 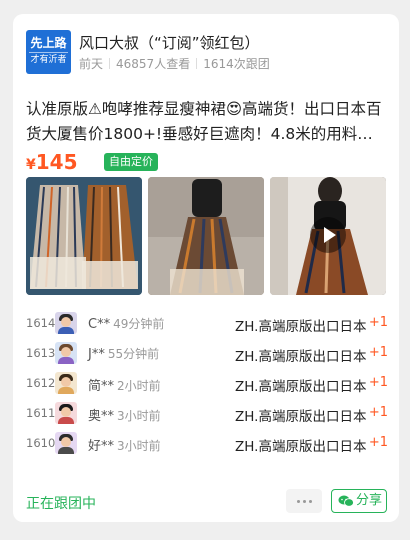 What do you see at coordinates (48, 60) in the screenshot?
I see `avatar-text-line2: 才有沂者` at bounding box center [48, 60].